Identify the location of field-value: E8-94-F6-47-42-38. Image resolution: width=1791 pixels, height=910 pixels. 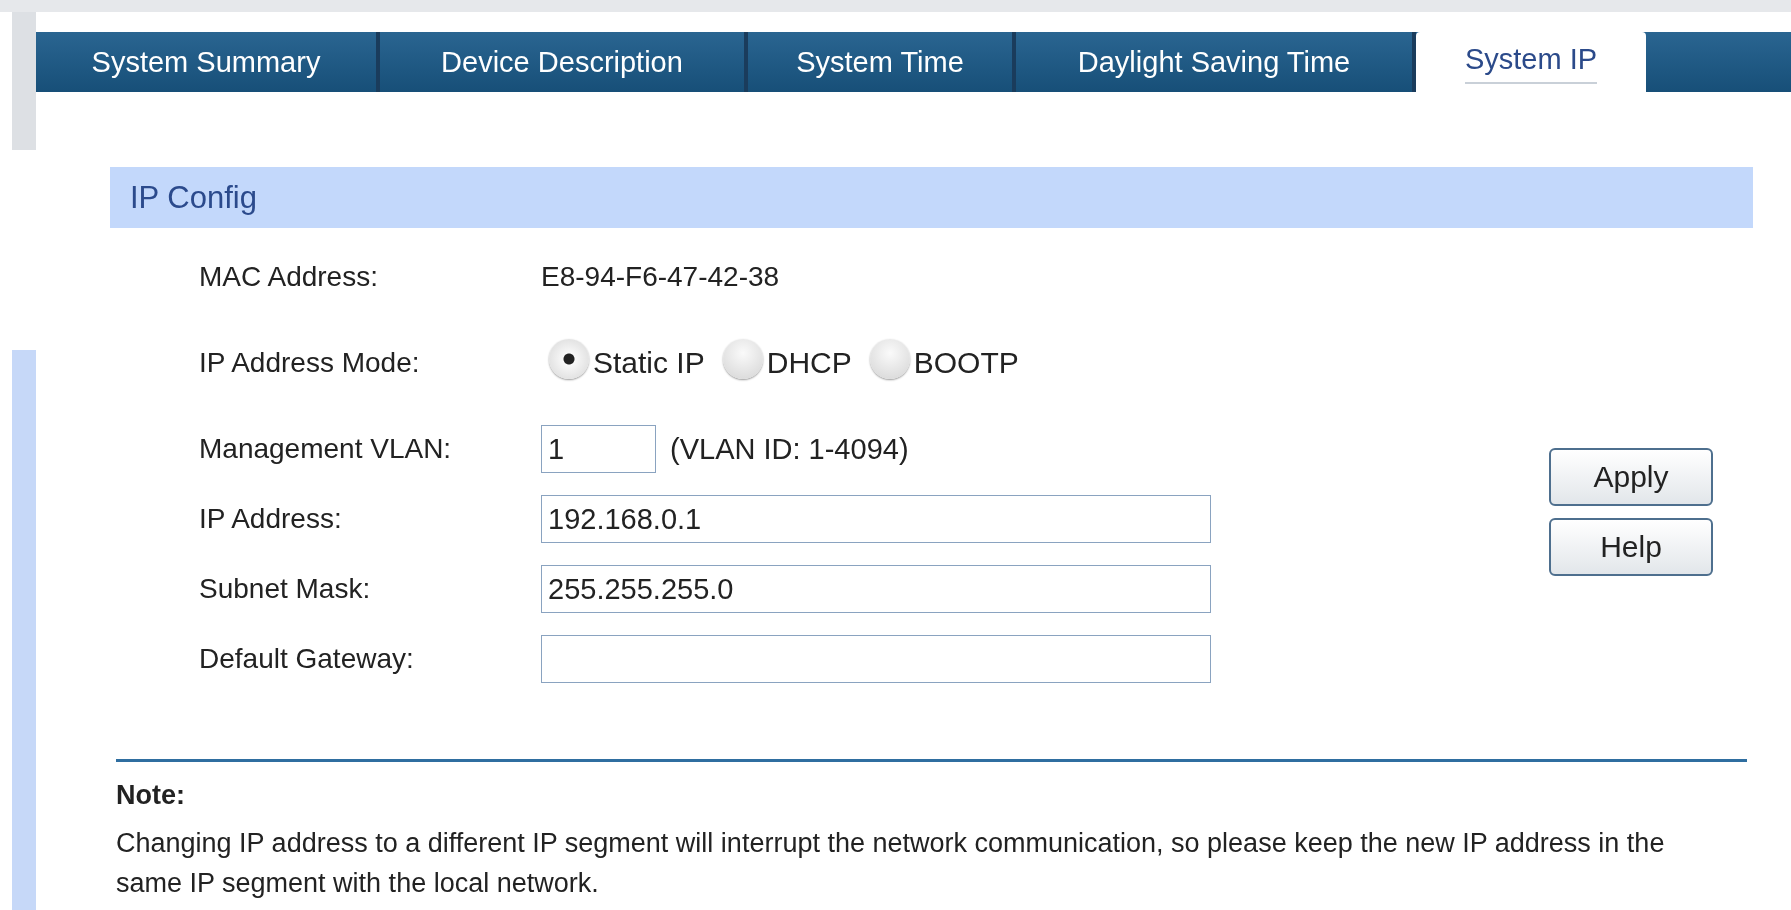
(660, 277).